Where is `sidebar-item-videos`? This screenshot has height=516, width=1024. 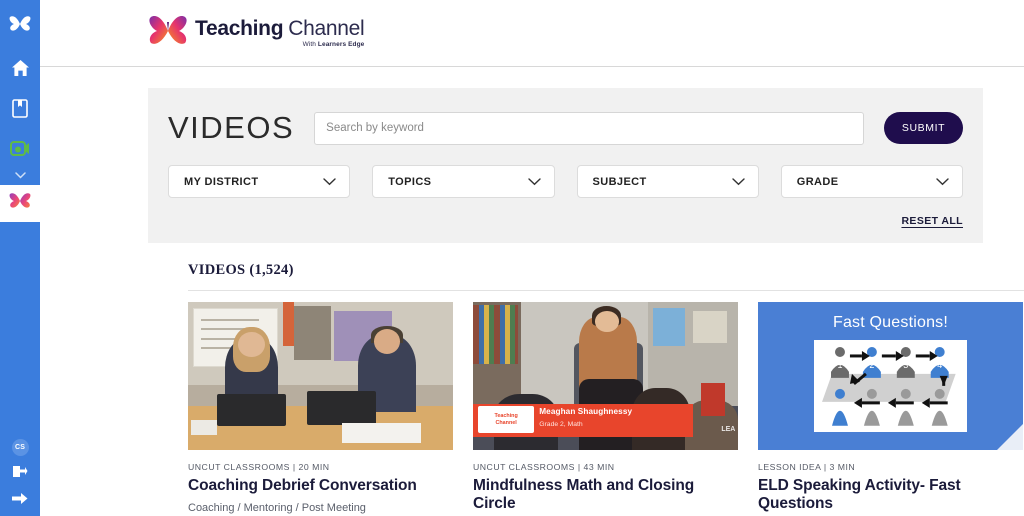 sidebar-item-videos is located at coordinates (20, 203).